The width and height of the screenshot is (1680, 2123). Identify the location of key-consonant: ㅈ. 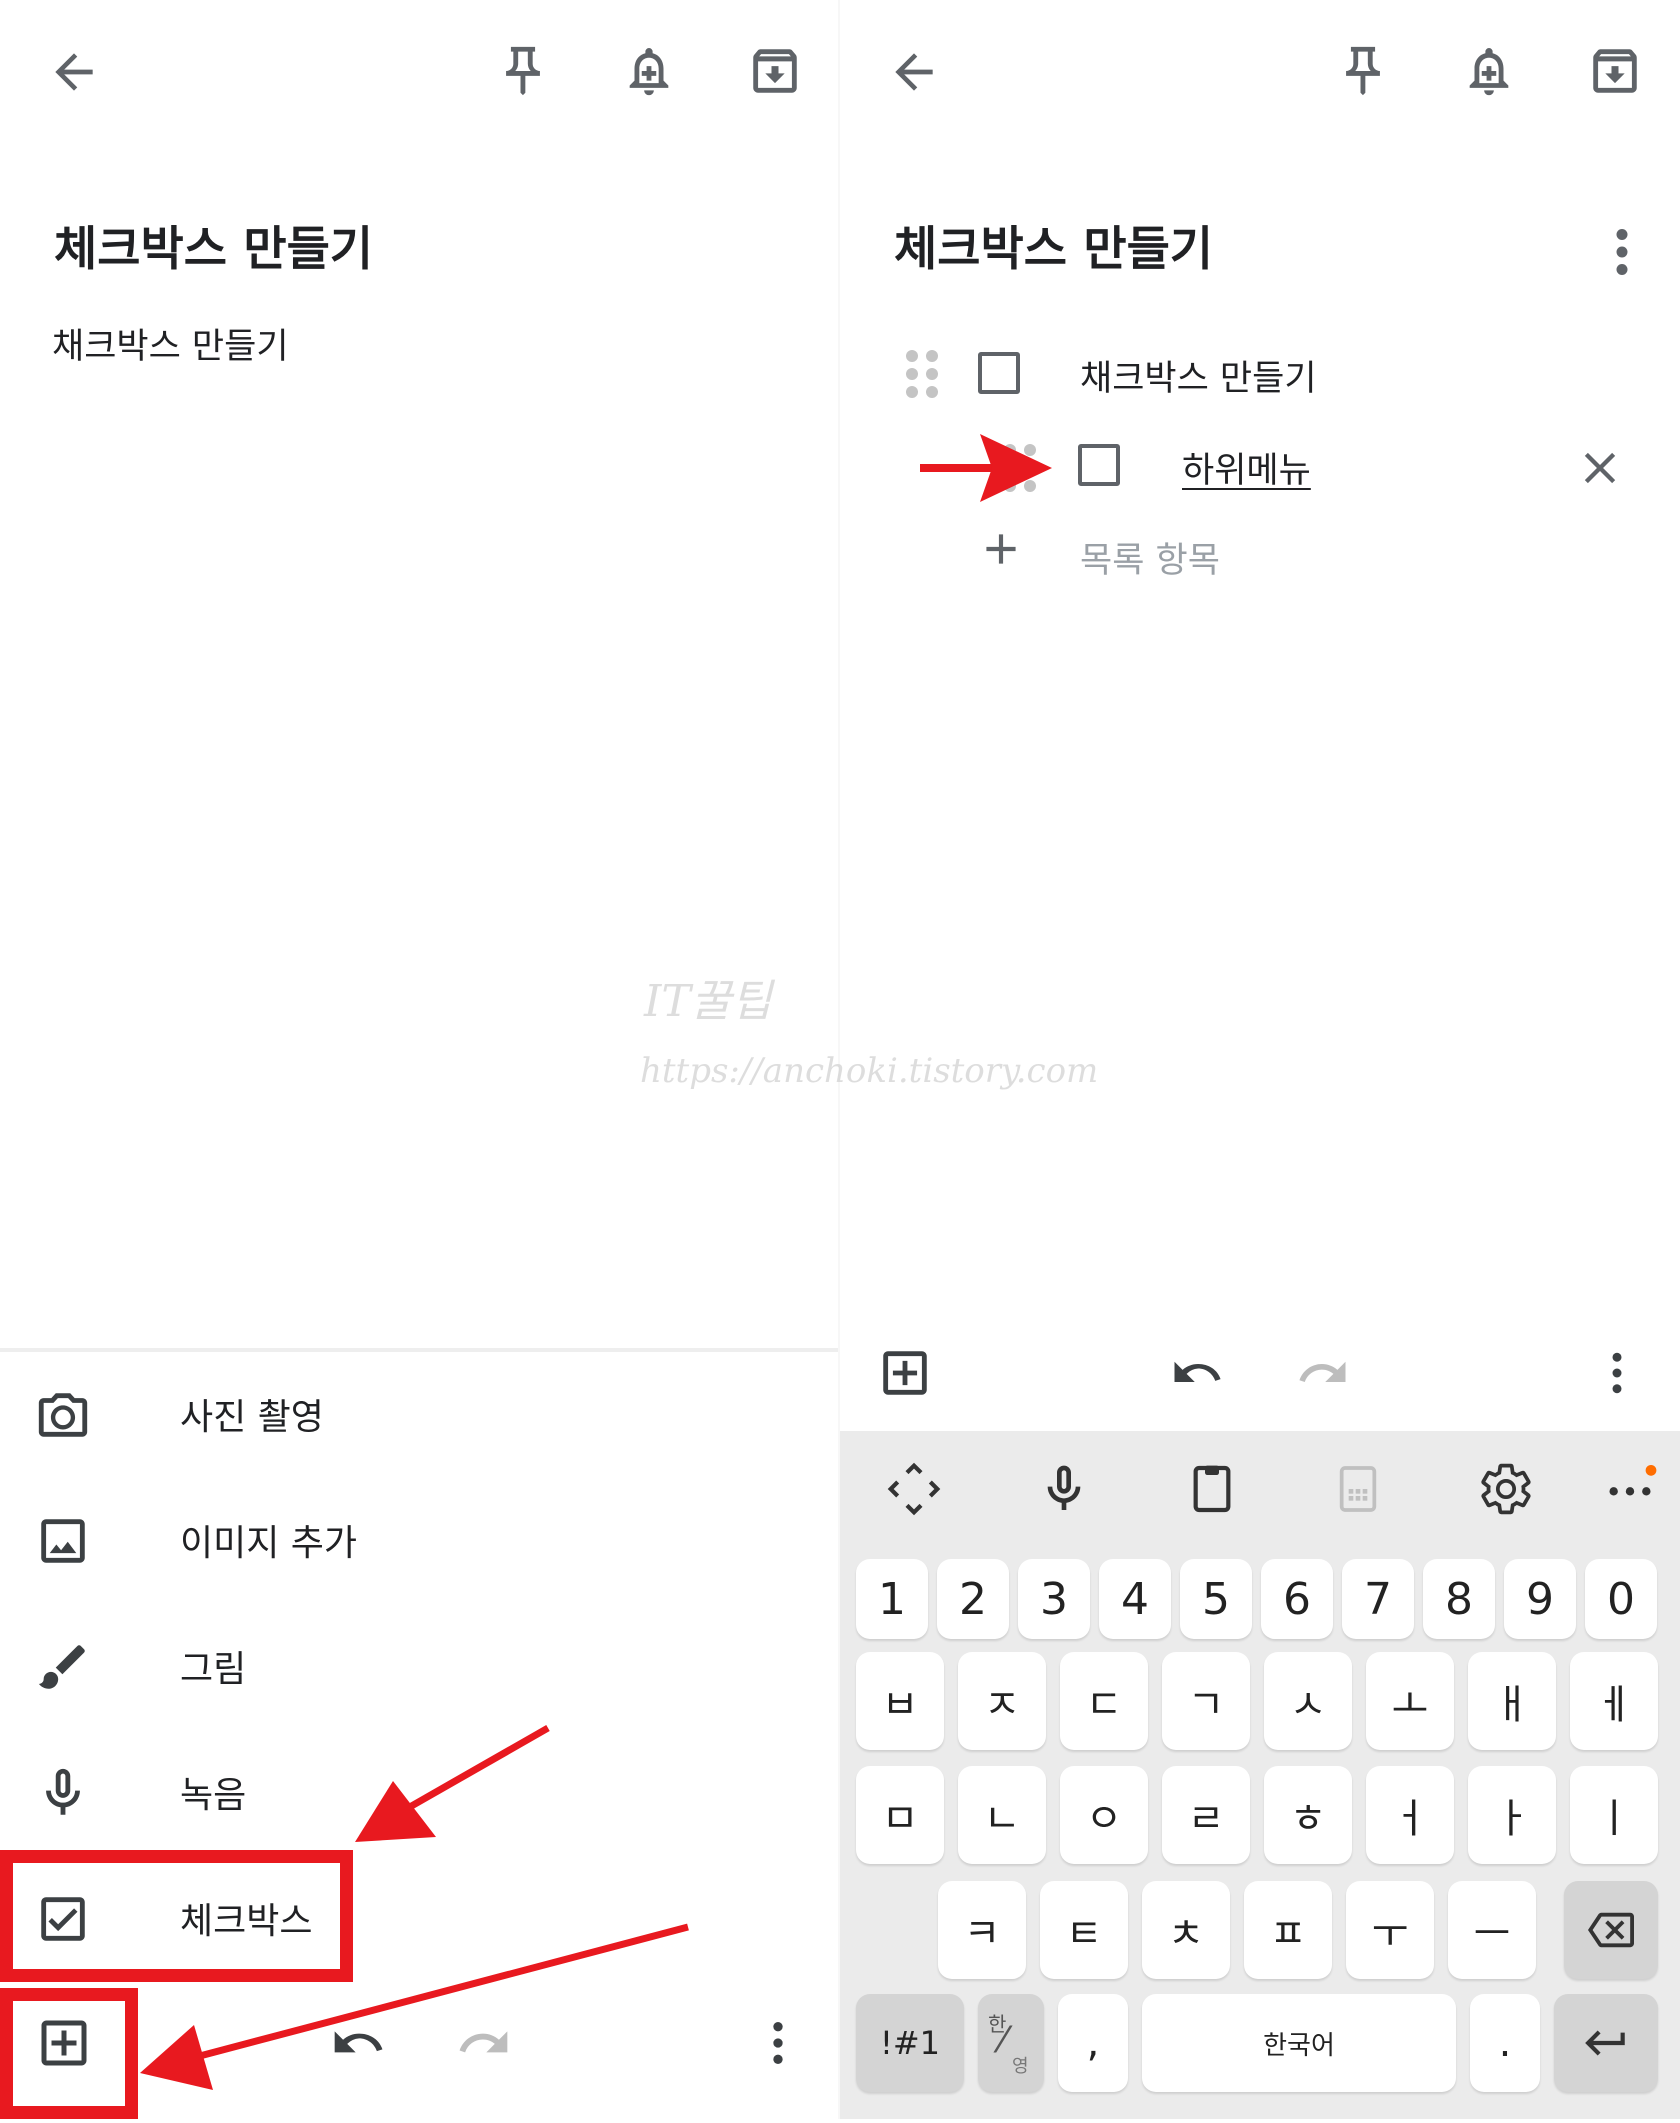
(1002, 1701).